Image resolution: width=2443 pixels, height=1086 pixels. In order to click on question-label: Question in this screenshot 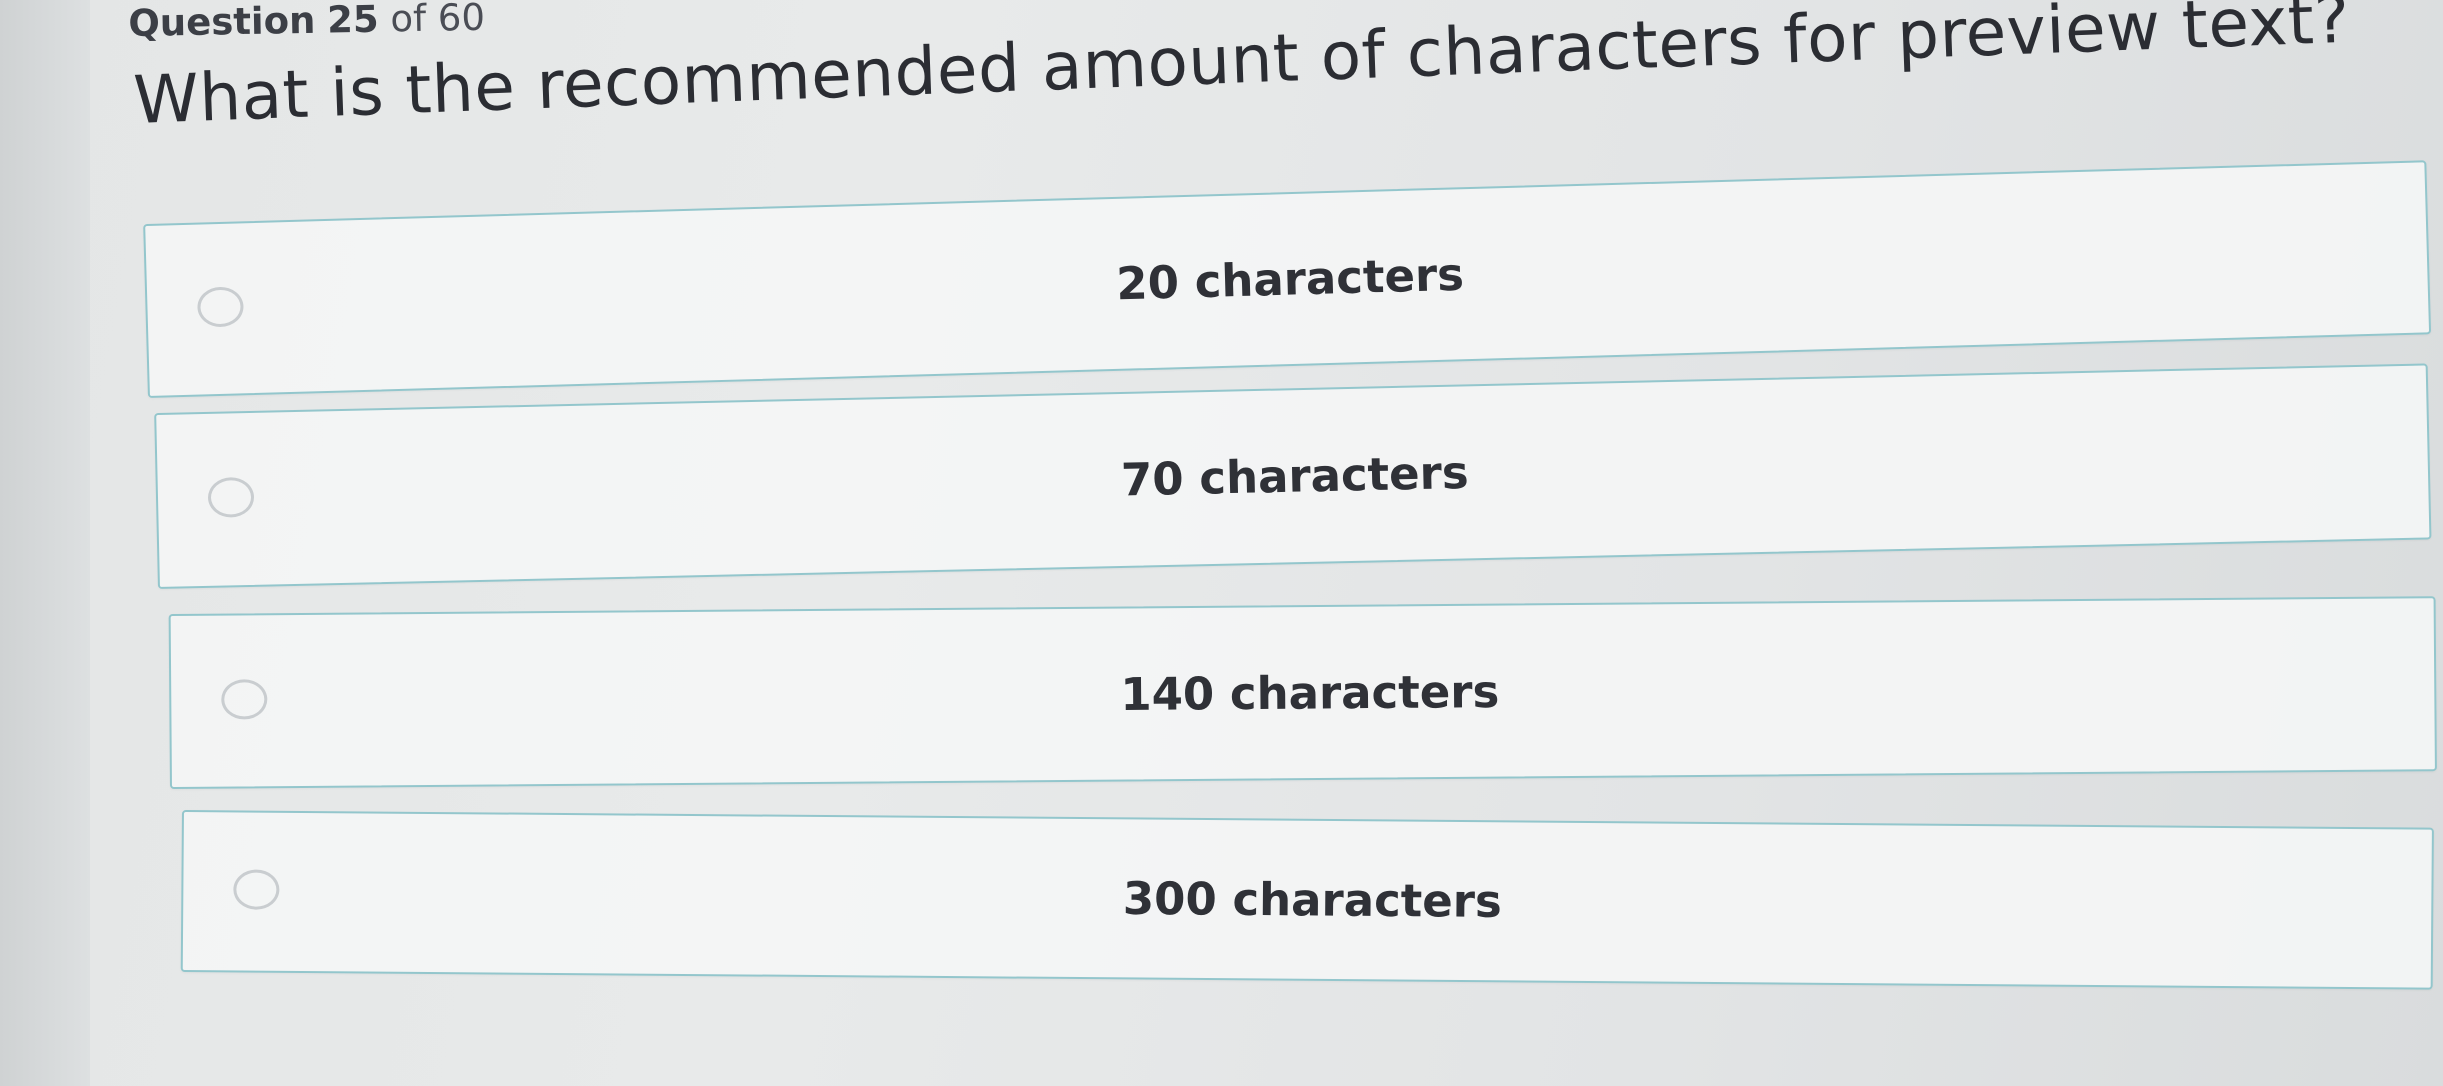, I will do `click(222, 22)`.